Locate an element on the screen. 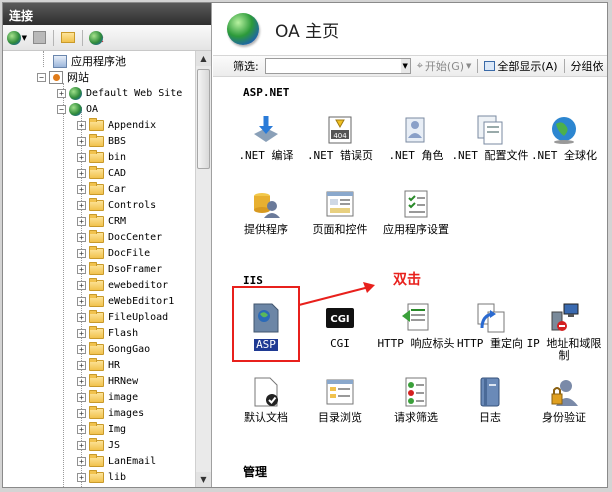 The height and width of the screenshot is (492, 612). show-all-button: 全部显示(A) is located at coordinates (521, 66).